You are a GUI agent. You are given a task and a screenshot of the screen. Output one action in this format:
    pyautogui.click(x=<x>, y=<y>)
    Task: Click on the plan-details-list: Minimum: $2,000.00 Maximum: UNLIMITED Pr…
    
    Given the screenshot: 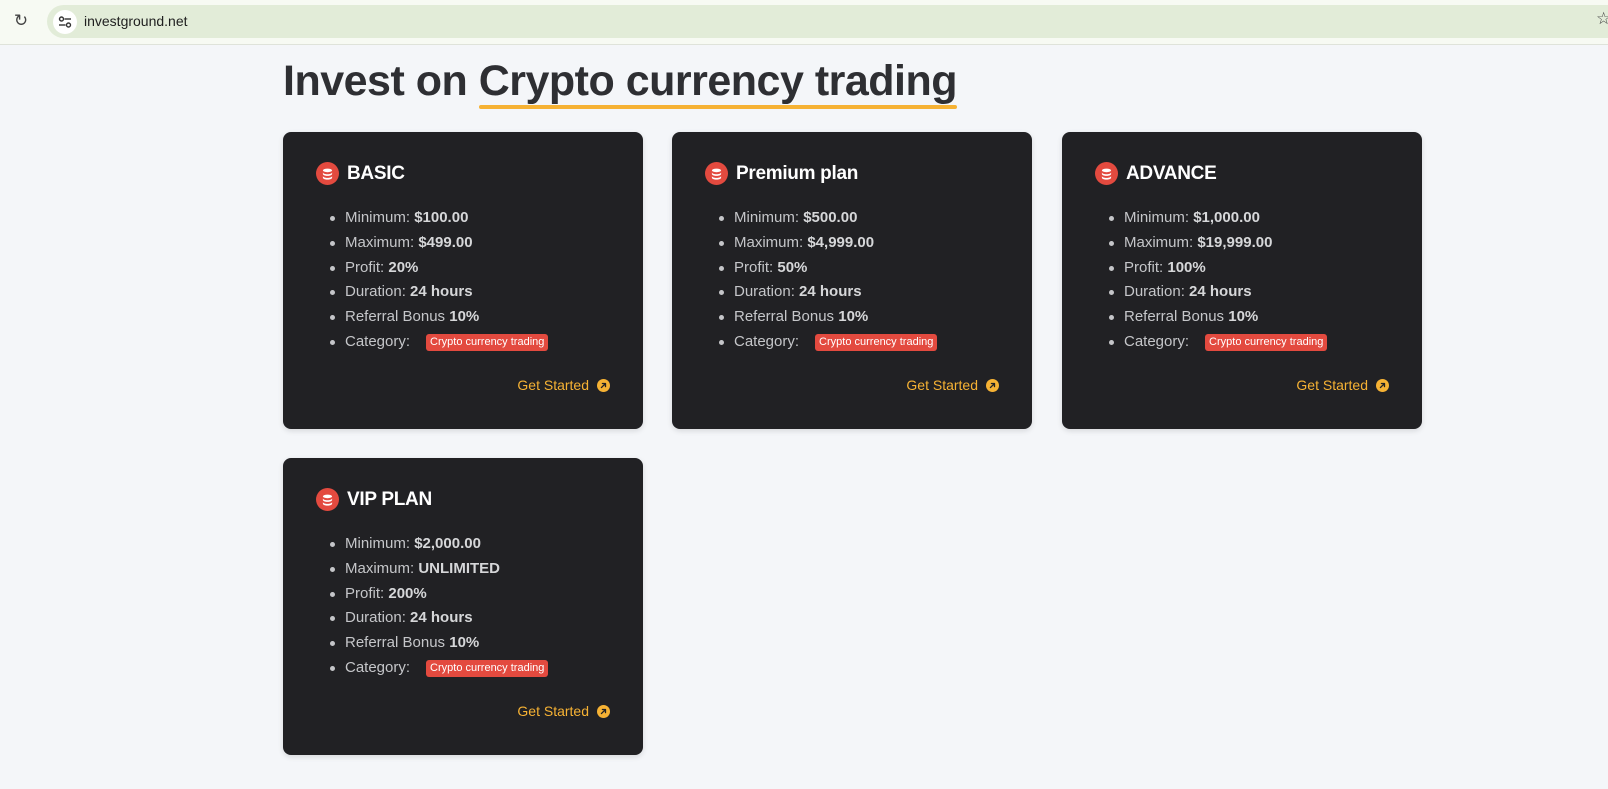 What is the action you would take?
    pyautogui.click(x=482, y=606)
    